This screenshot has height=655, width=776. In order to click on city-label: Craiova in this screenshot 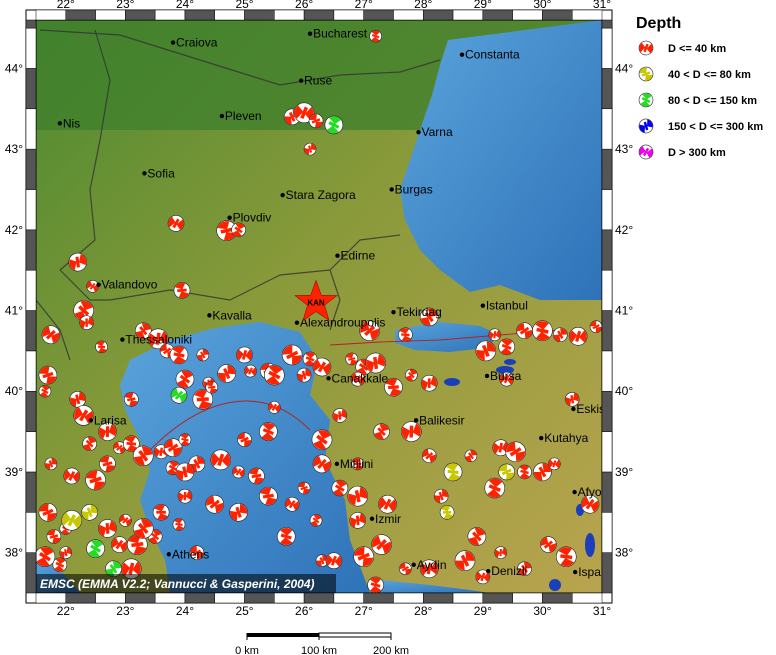, I will do `click(197, 43)`.